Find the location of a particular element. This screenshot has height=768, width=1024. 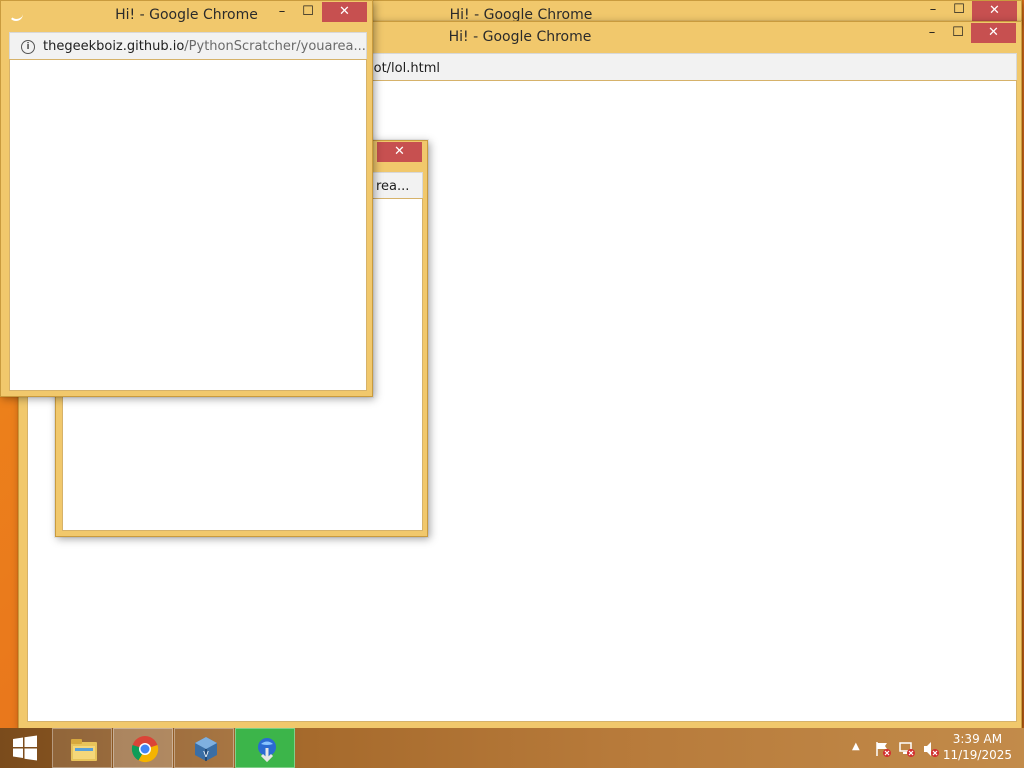

start-button is located at coordinates (25, 748).